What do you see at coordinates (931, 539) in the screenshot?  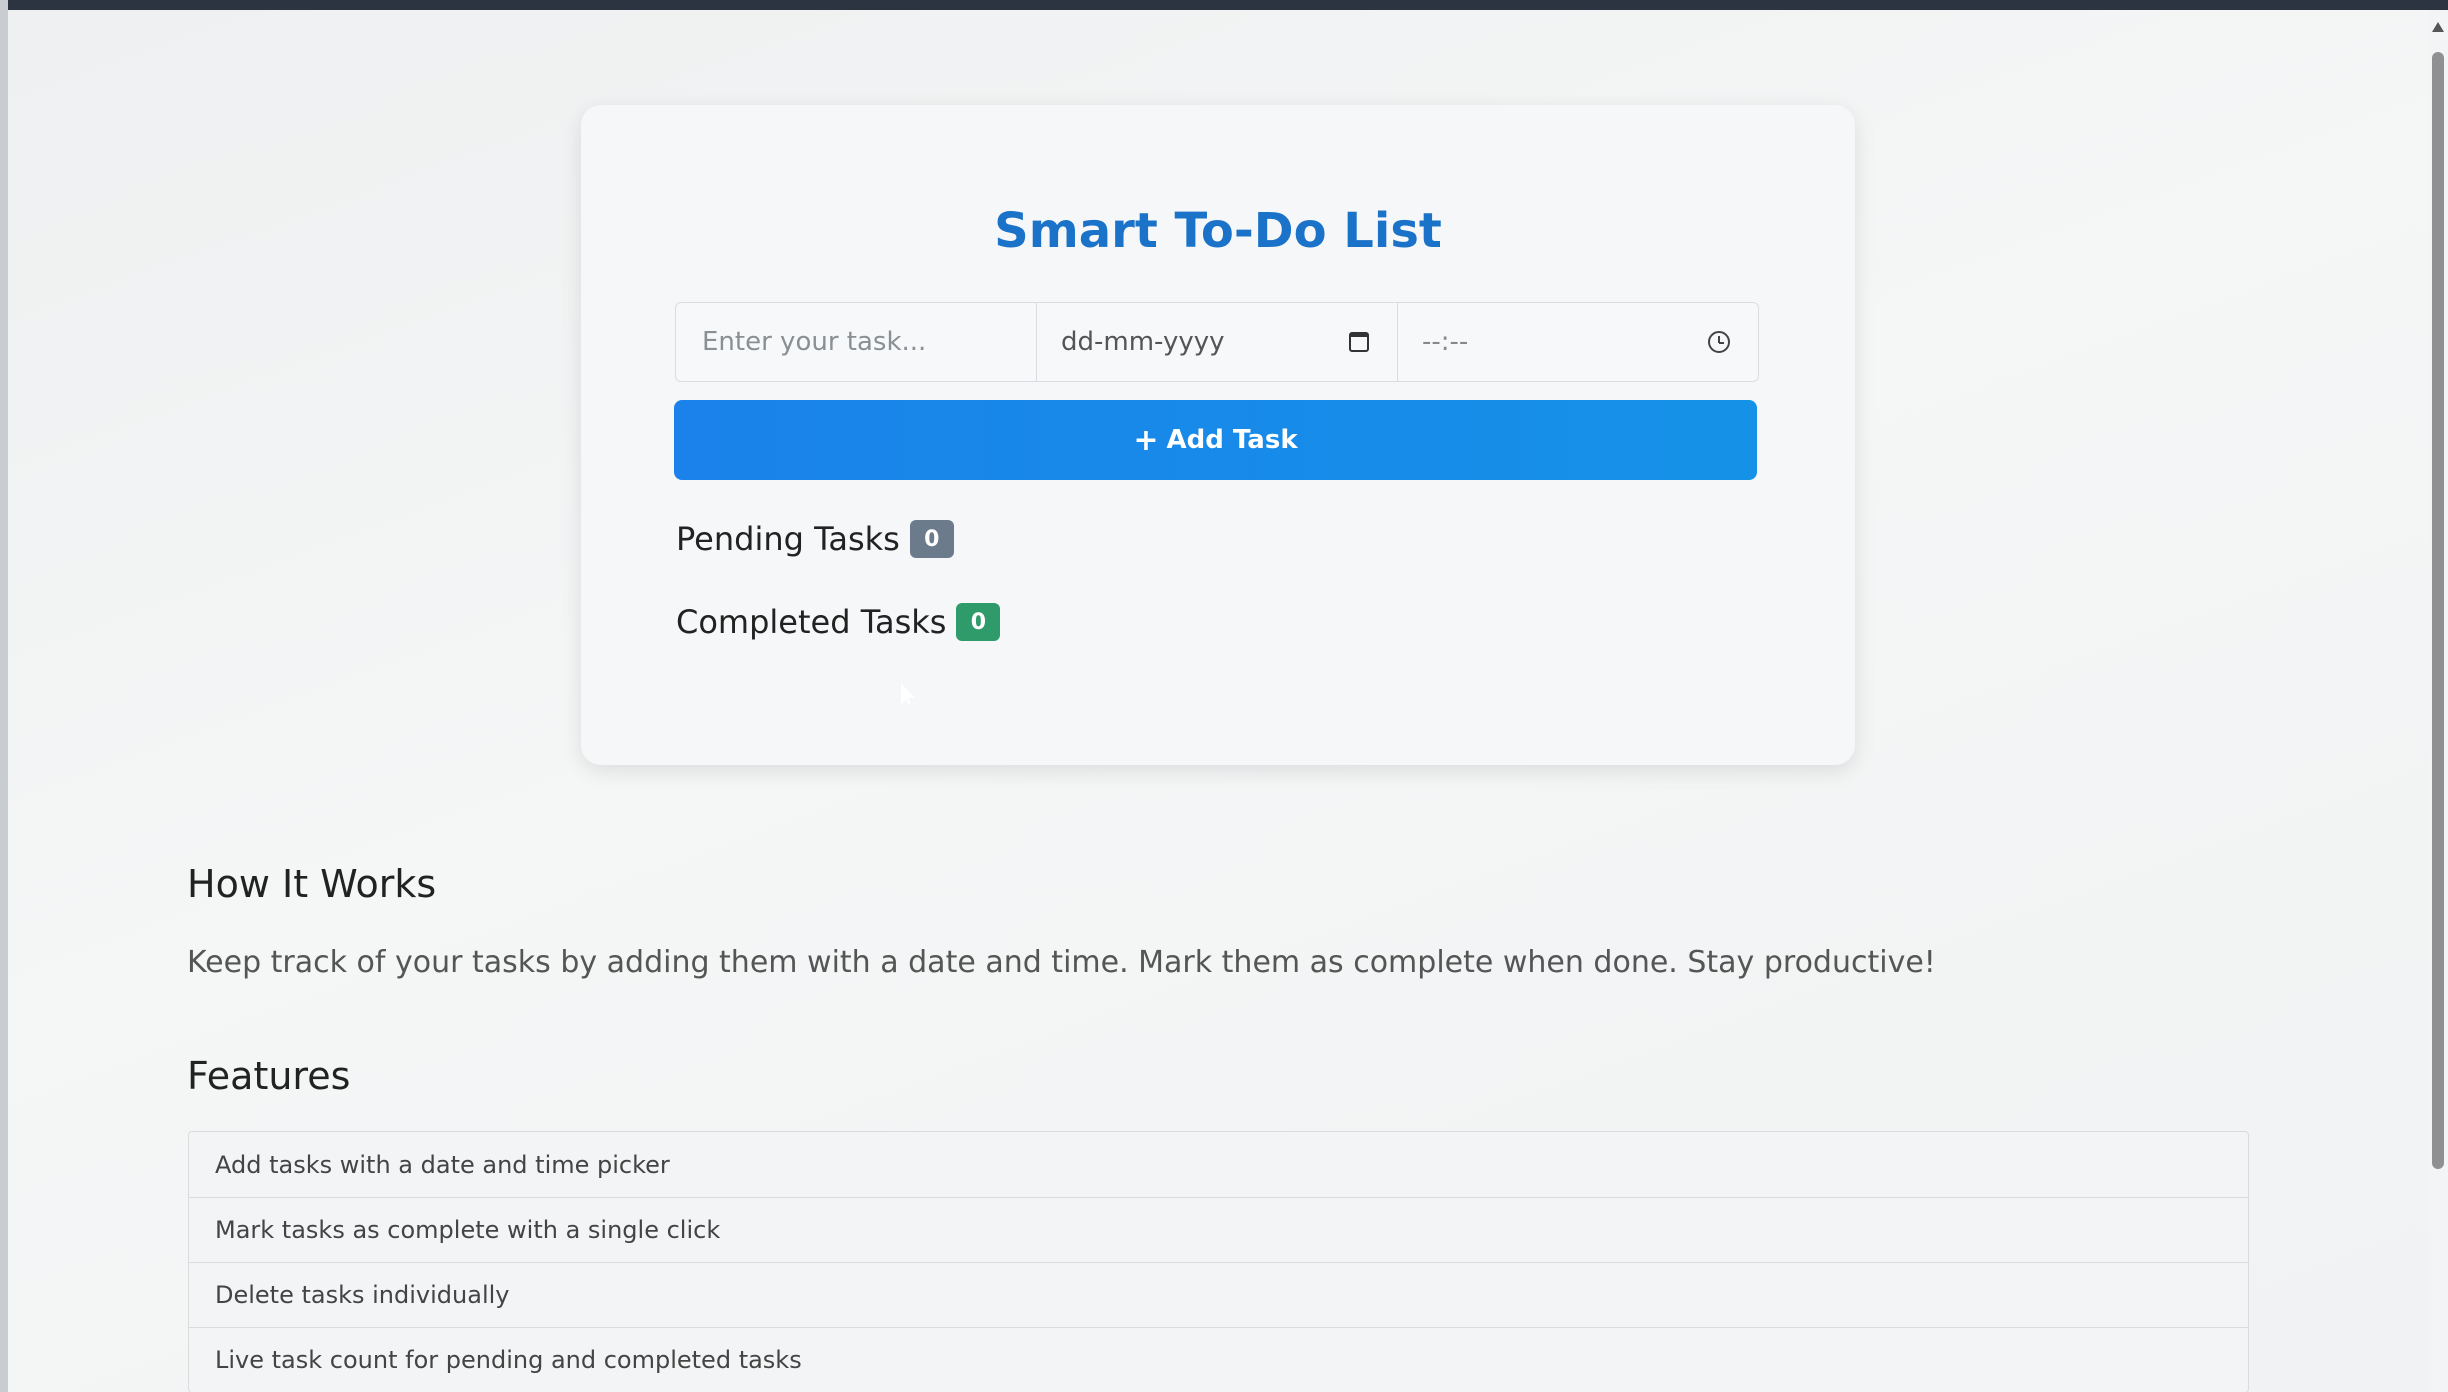 I see `pending-count-badge: 0` at bounding box center [931, 539].